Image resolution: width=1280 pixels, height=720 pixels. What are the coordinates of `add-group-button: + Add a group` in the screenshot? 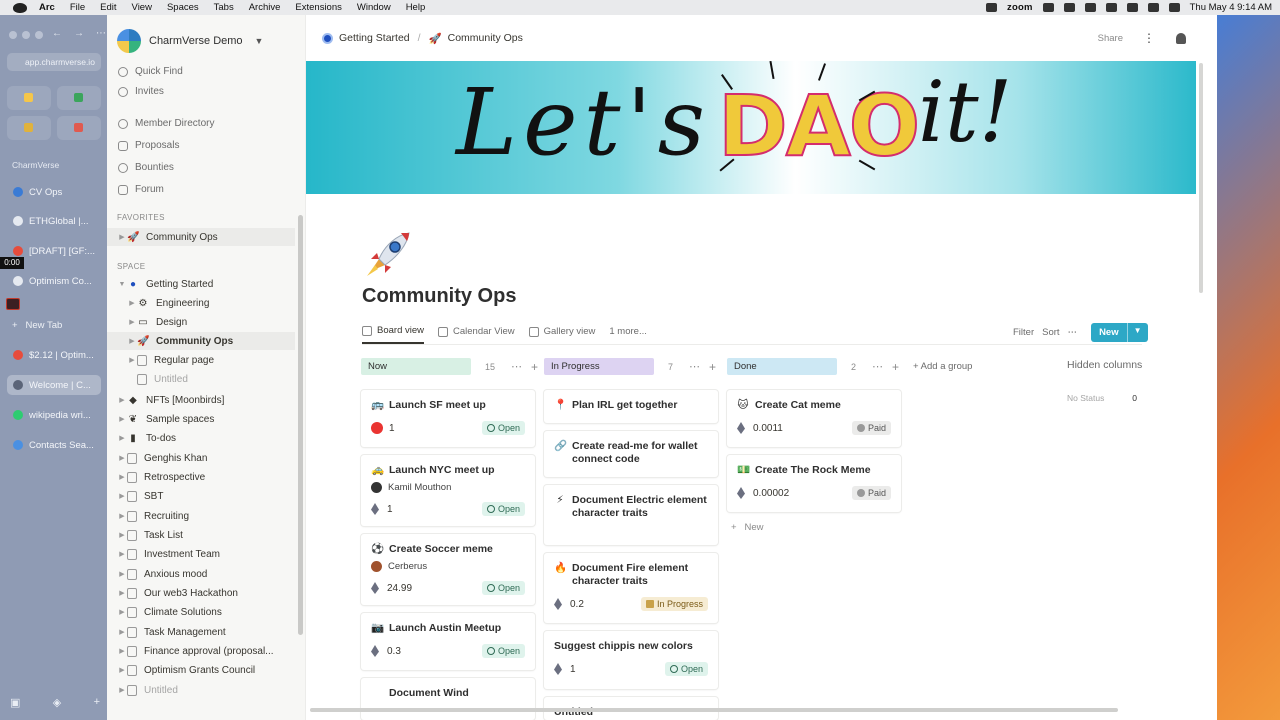 It's located at (942, 366).